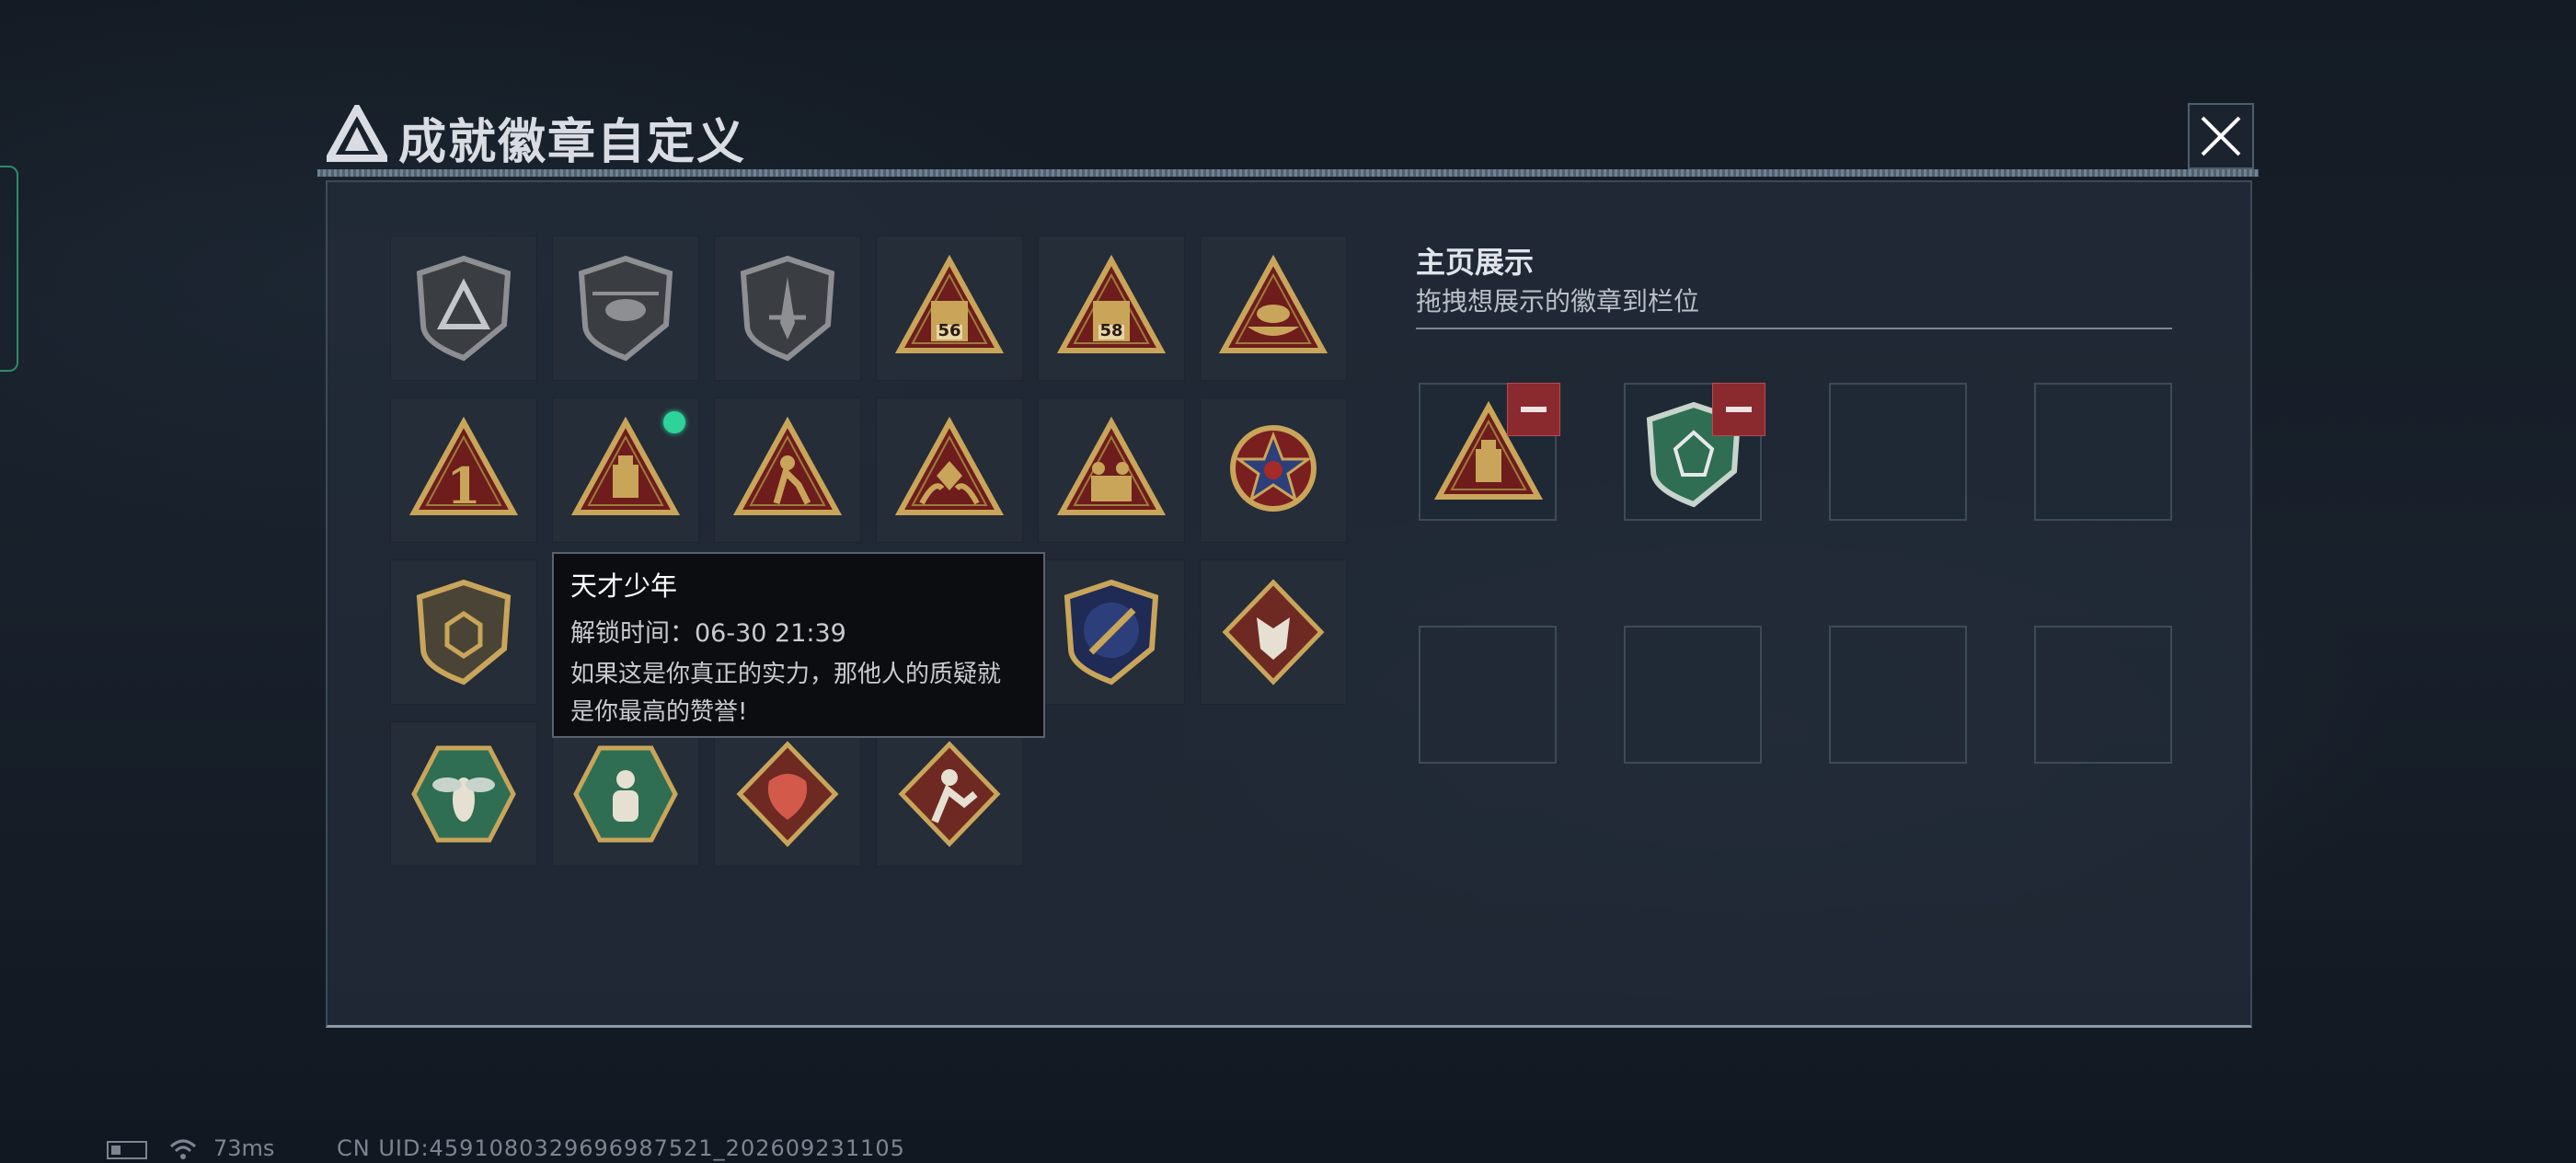 The image size is (2576, 1163). I want to click on hands-gem-triangle-icon, so click(949, 465).